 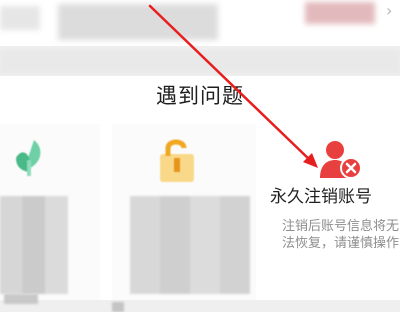 I want to click on delete-account-description: 注销后账号信息将无法恢复，请谨慎操作, so click(x=341, y=235).